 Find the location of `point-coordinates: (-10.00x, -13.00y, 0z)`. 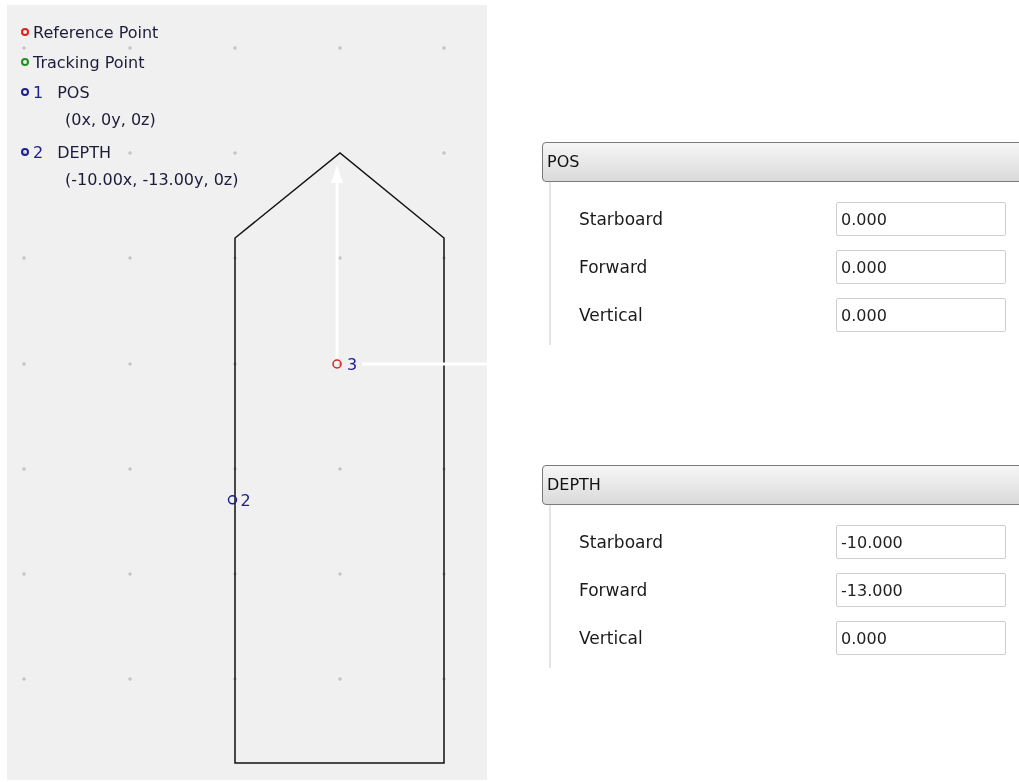

point-coordinates: (-10.00x, -13.00y, 0z) is located at coordinates (152, 180).